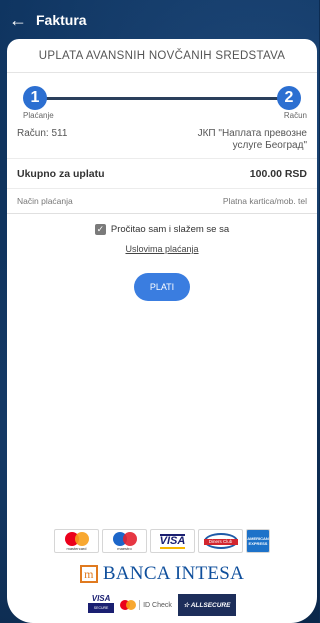  I want to click on amex-logo: AMERICAN EXPRESS, so click(258, 541).